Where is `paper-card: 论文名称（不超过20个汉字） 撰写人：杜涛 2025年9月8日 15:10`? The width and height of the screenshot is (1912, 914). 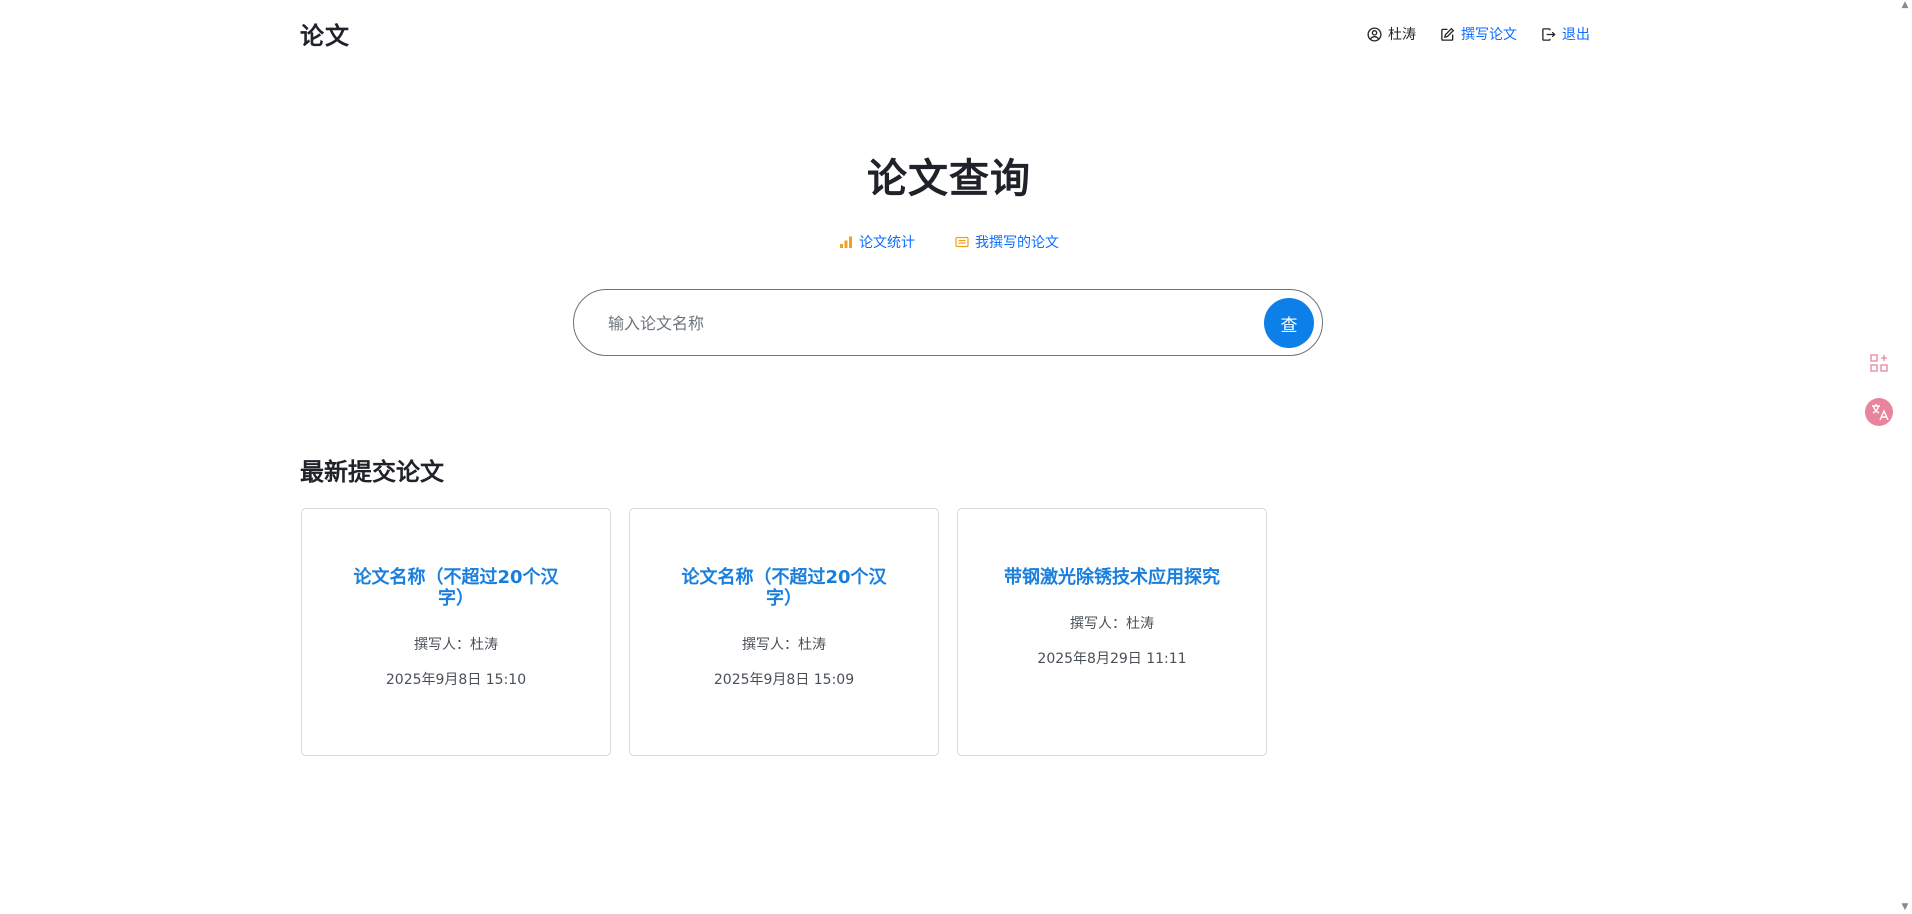
paper-card: 论文名称（不超过20个汉字） 撰写人：杜涛 2025年9月8日 15:10 is located at coordinates (456, 632).